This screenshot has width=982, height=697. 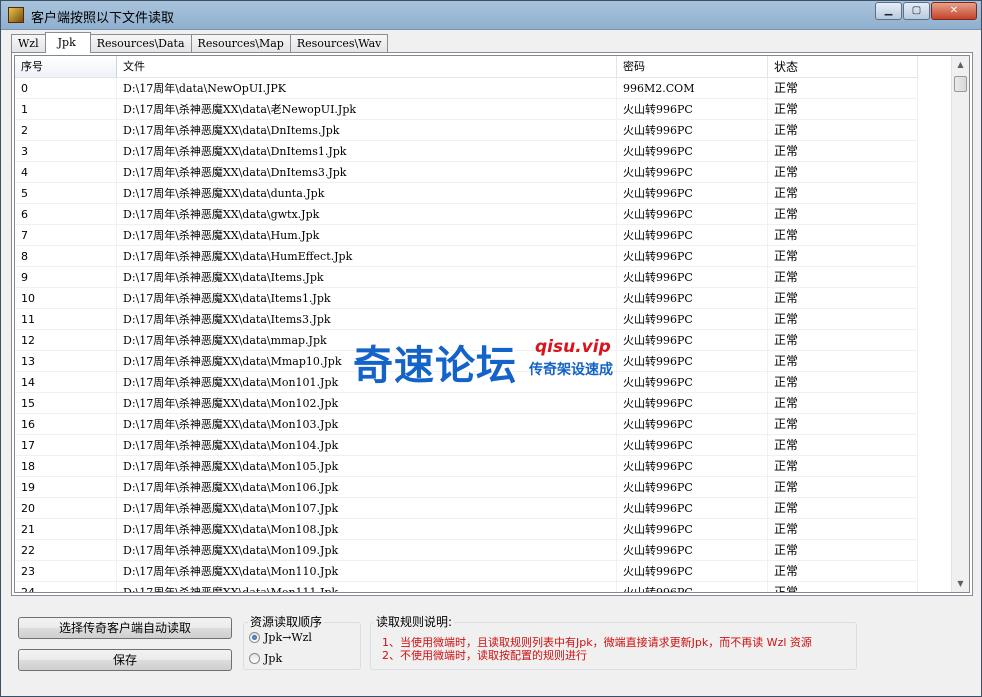 I want to click on cell-file: D:\17周年\杀神恶魔XX\data\Items.Jpk, so click(x=367, y=277).